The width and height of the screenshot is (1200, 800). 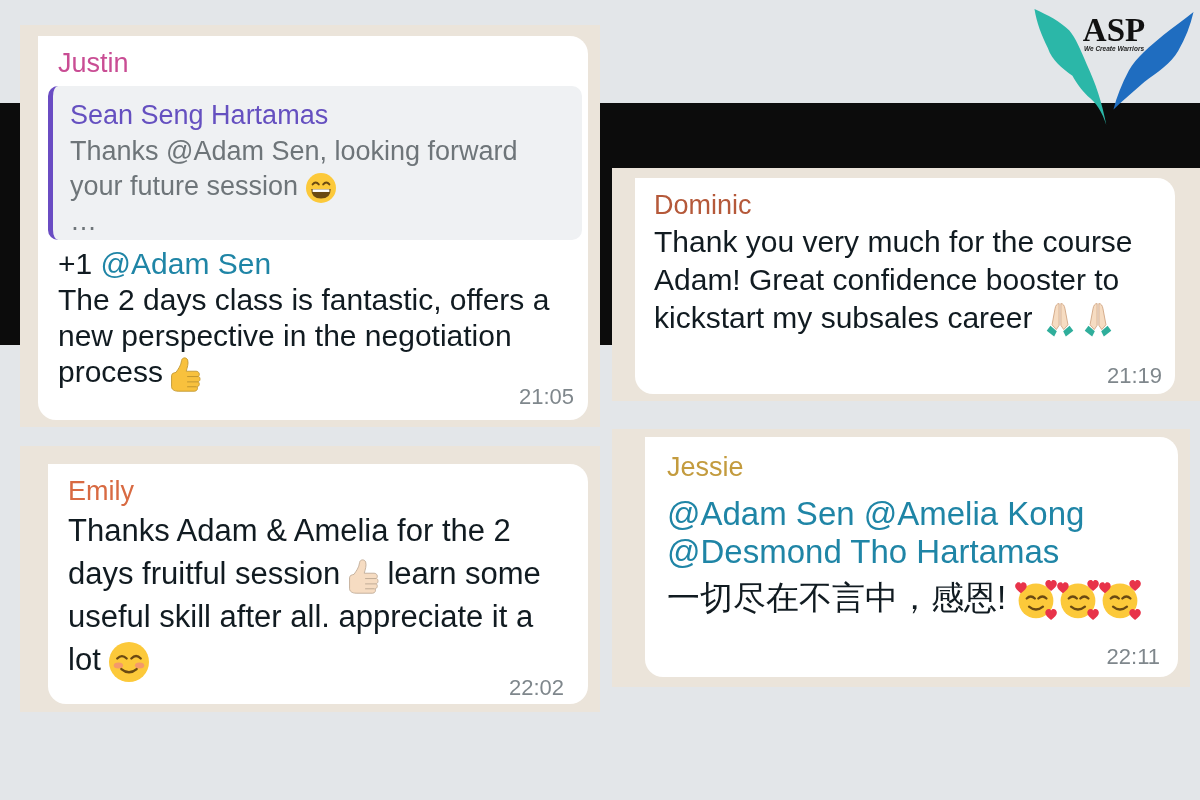 I want to click on sender-name: Emily, so click(x=101, y=491).